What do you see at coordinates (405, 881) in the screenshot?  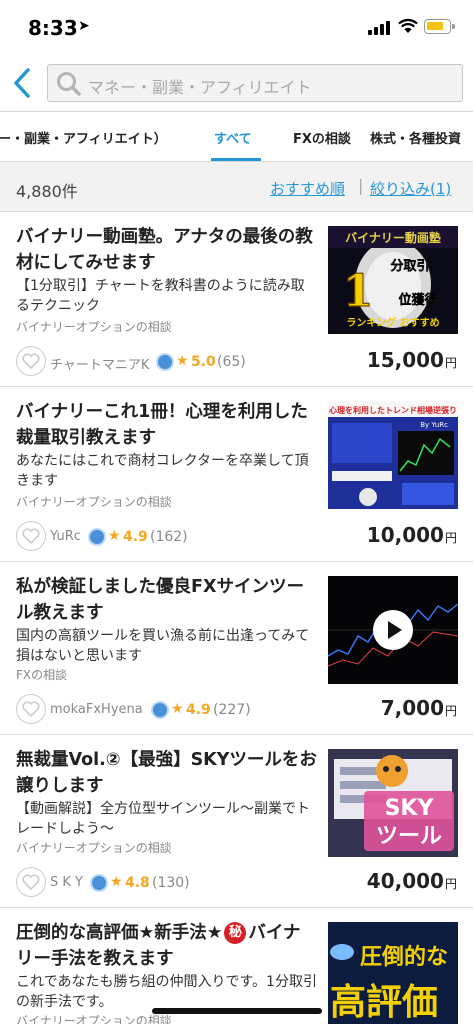 I see `price-value: 40,000` at bounding box center [405, 881].